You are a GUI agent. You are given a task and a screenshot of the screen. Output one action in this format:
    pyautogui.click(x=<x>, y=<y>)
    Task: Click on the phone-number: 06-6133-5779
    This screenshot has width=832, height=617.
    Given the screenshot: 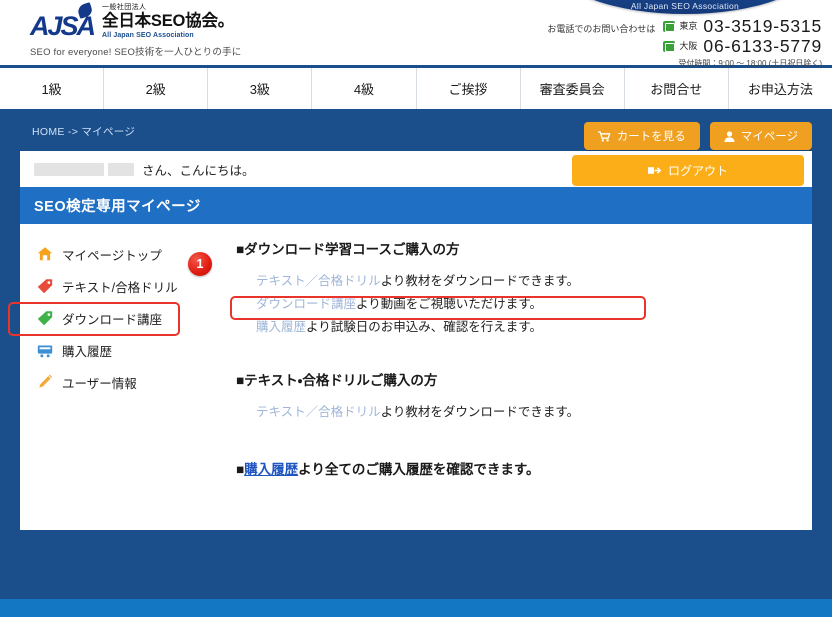 What is the action you would take?
    pyautogui.click(x=762, y=45)
    